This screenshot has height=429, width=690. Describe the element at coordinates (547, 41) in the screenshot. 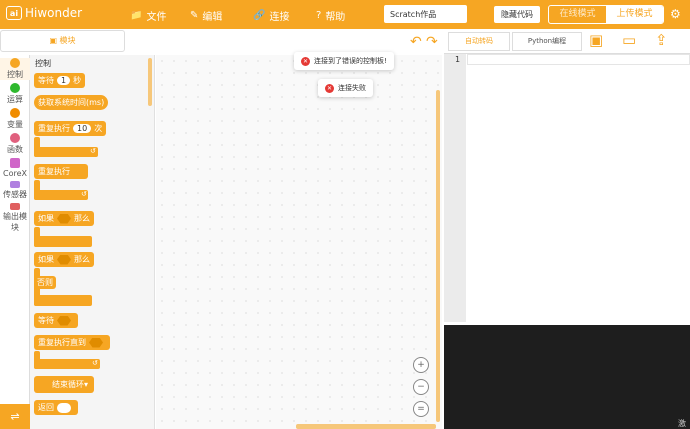

I see `tab-python: Python编程` at that location.